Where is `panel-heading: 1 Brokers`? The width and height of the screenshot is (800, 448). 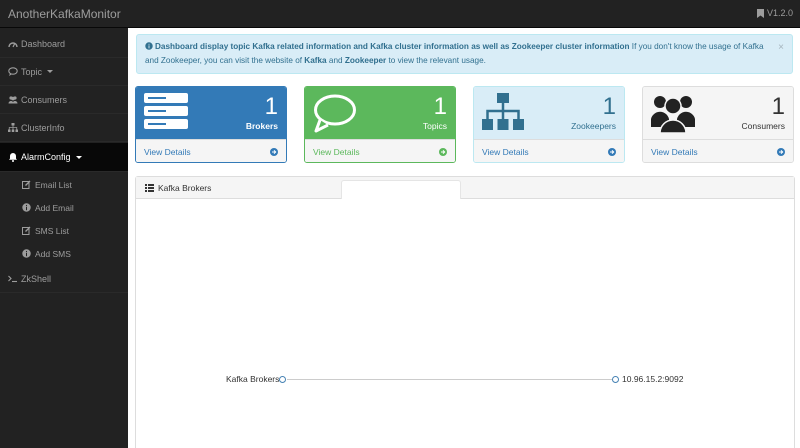
panel-heading: 1 Brokers is located at coordinates (211, 113).